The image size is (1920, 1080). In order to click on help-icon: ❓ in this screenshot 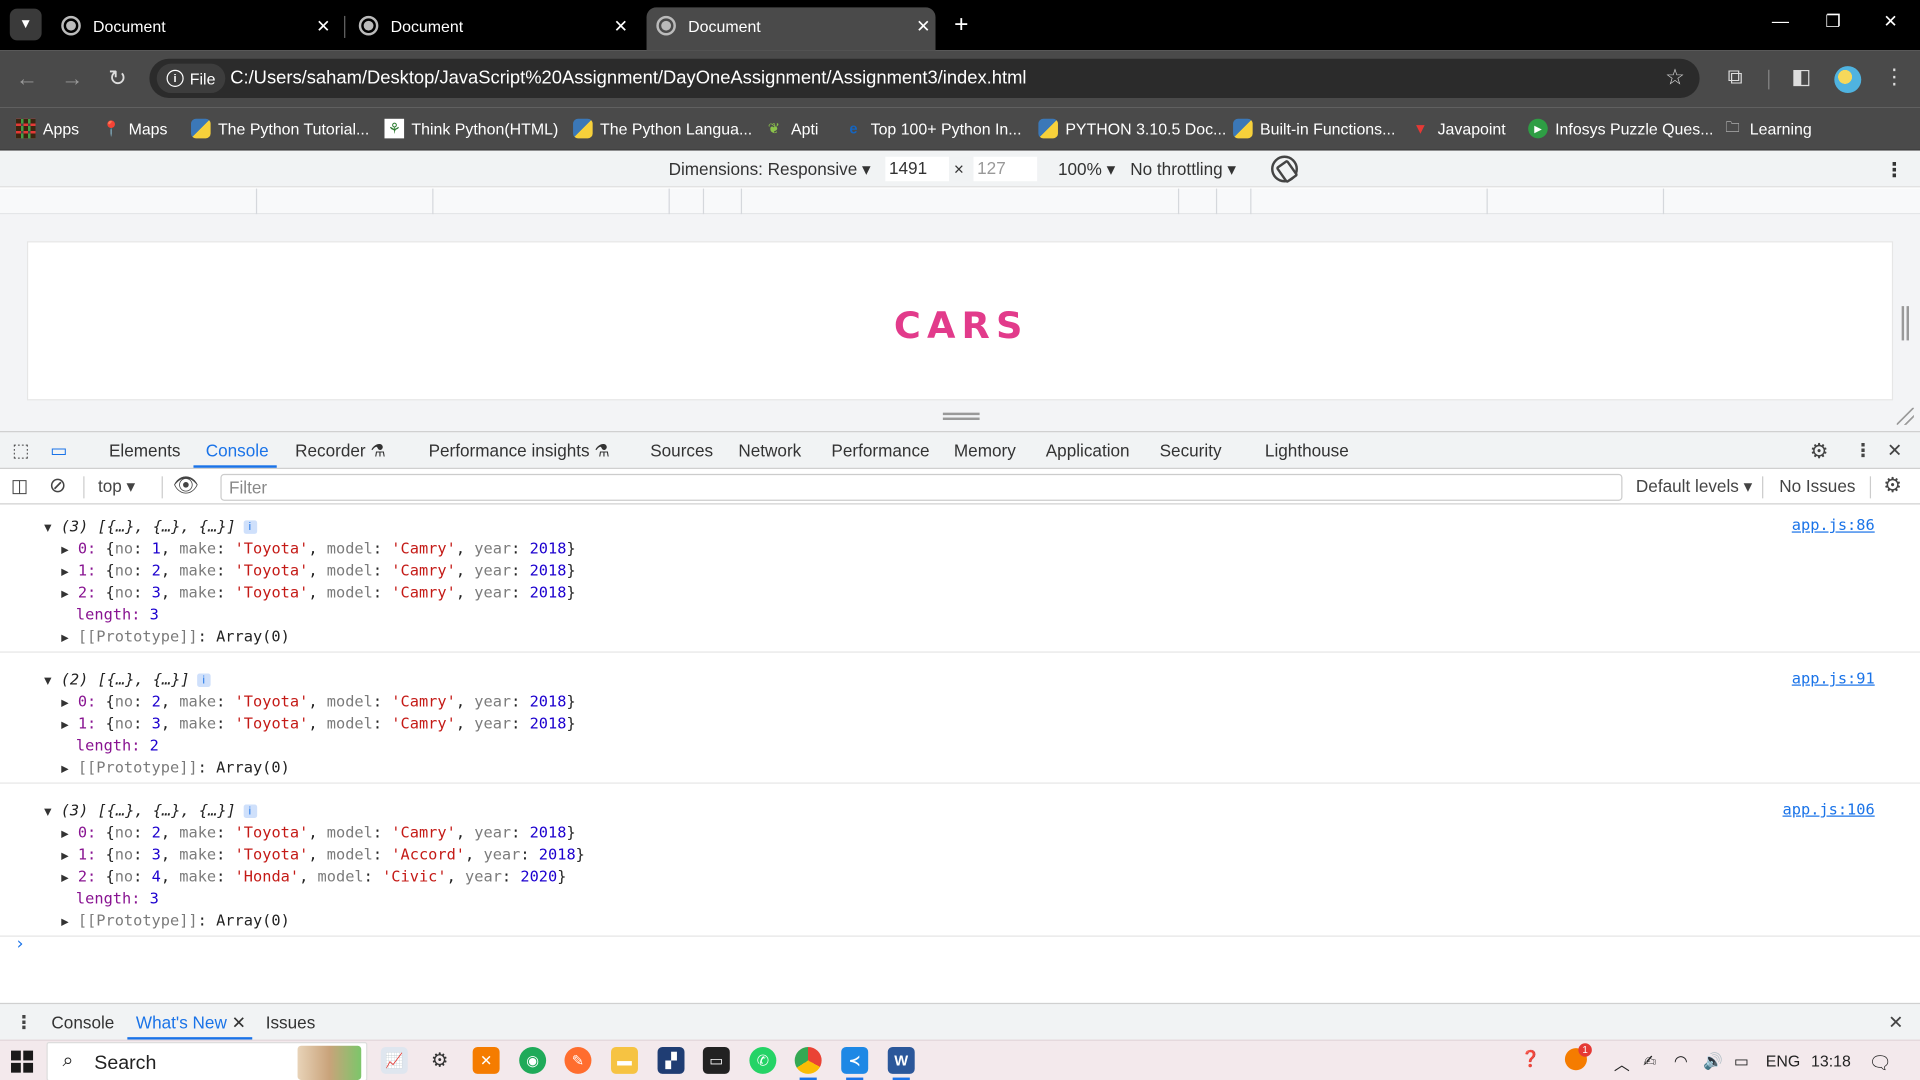, I will do `click(1531, 1059)`.